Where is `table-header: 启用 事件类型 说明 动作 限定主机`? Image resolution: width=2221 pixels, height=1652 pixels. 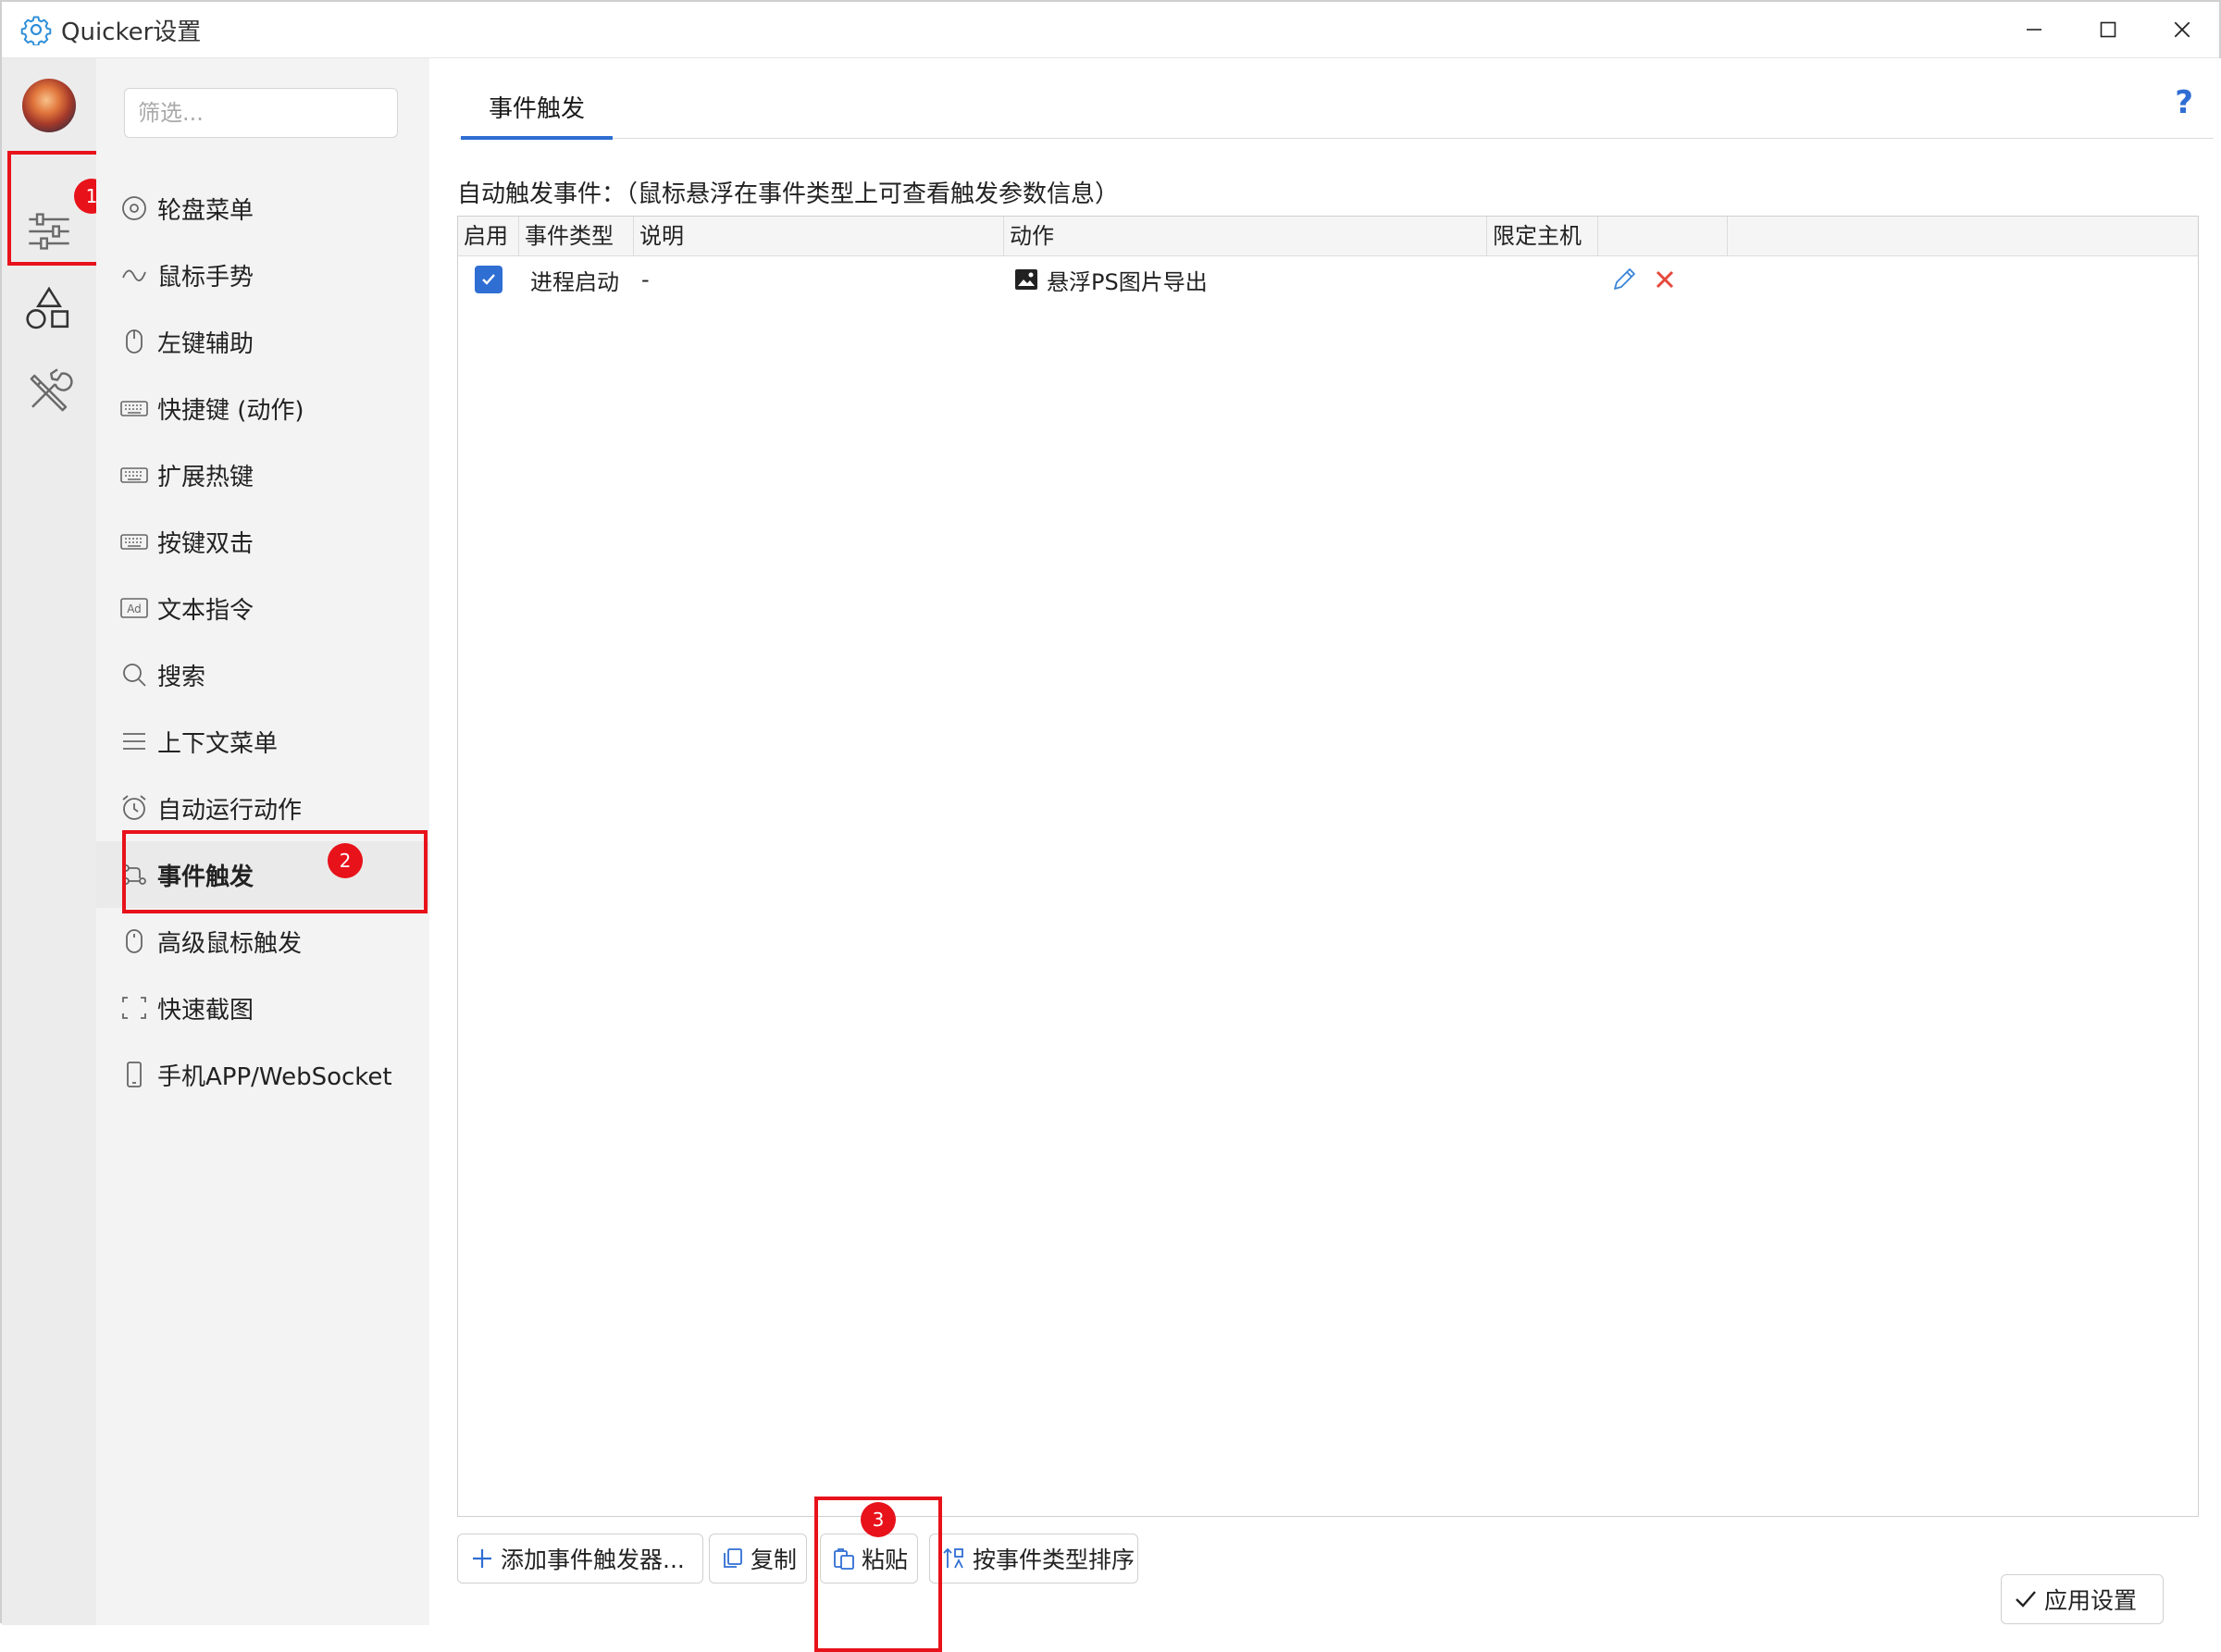 table-header: 启用 事件类型 说明 动作 限定主机 is located at coordinates (1328, 236).